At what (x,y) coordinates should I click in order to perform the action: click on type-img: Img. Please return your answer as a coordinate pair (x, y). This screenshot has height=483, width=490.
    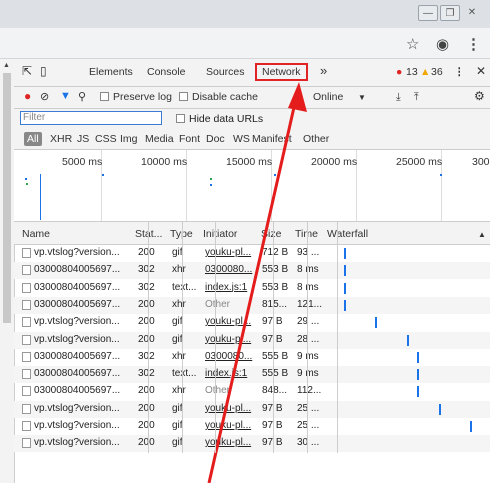
    Looking at the image, I should click on (129, 139).